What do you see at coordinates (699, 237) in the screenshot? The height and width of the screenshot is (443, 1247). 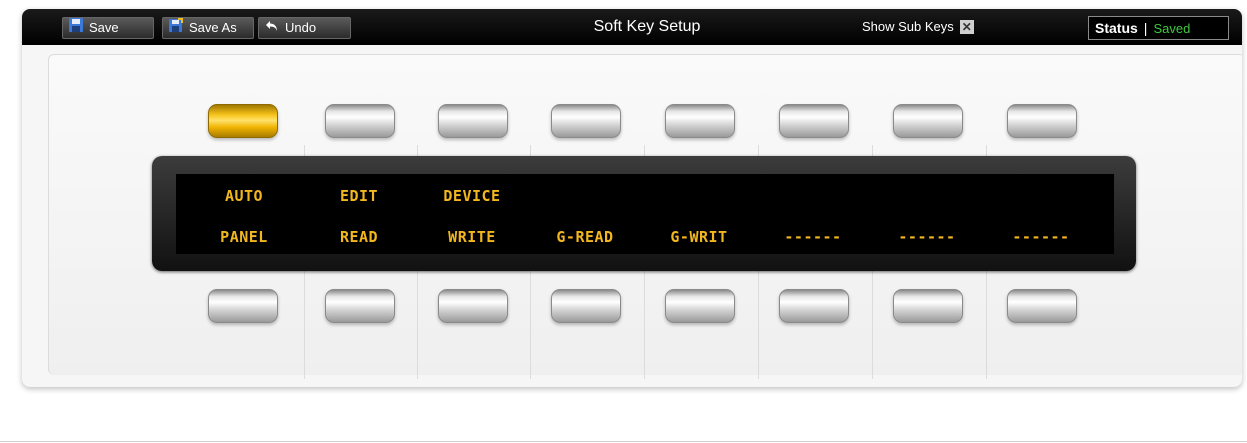 I see `display-label-5-line2: G-WRIT` at bounding box center [699, 237].